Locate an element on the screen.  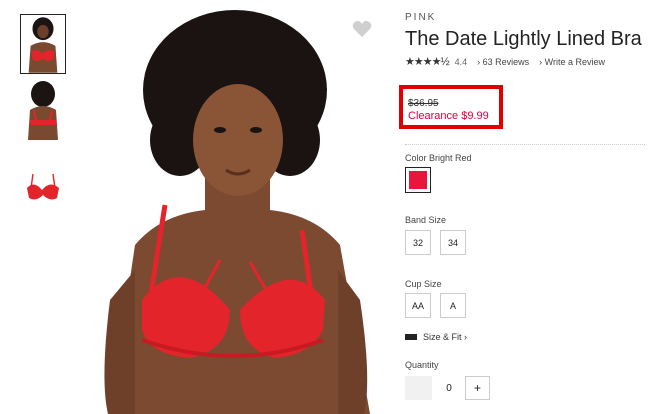
quantity-value: 0 is located at coordinates (449, 388).